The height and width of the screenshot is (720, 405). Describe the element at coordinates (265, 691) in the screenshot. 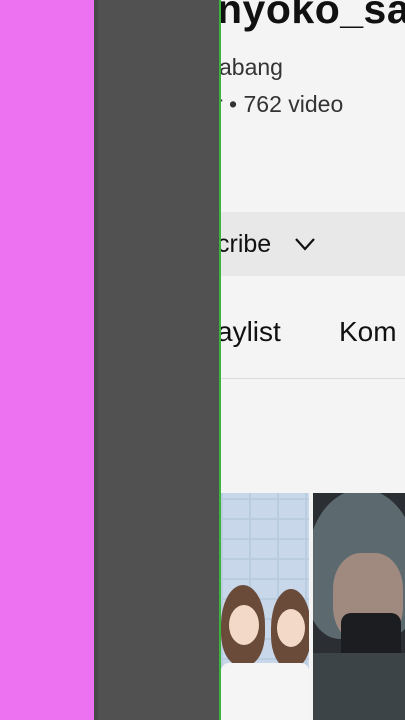

I see `thumbnail-character-body` at that location.